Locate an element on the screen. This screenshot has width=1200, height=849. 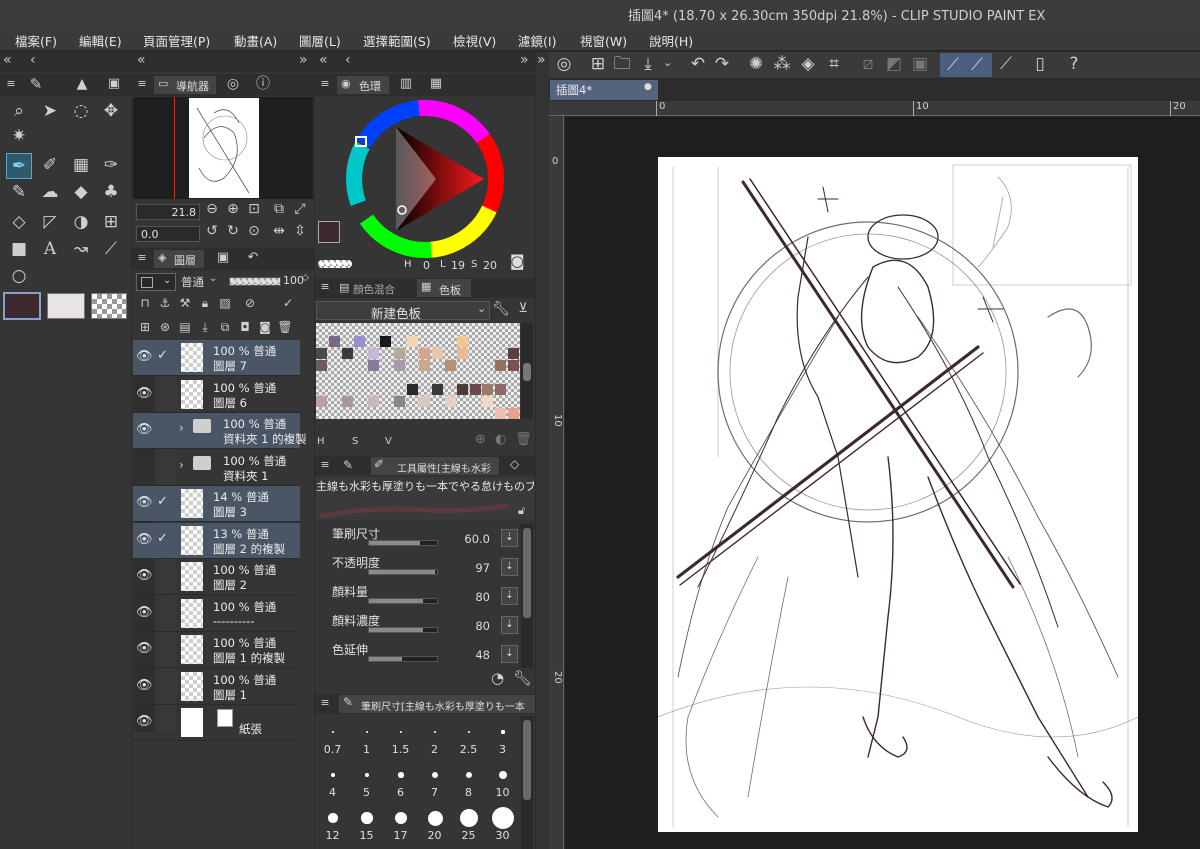
chevron-left-icon: ‹ is located at coordinates (33, 60).